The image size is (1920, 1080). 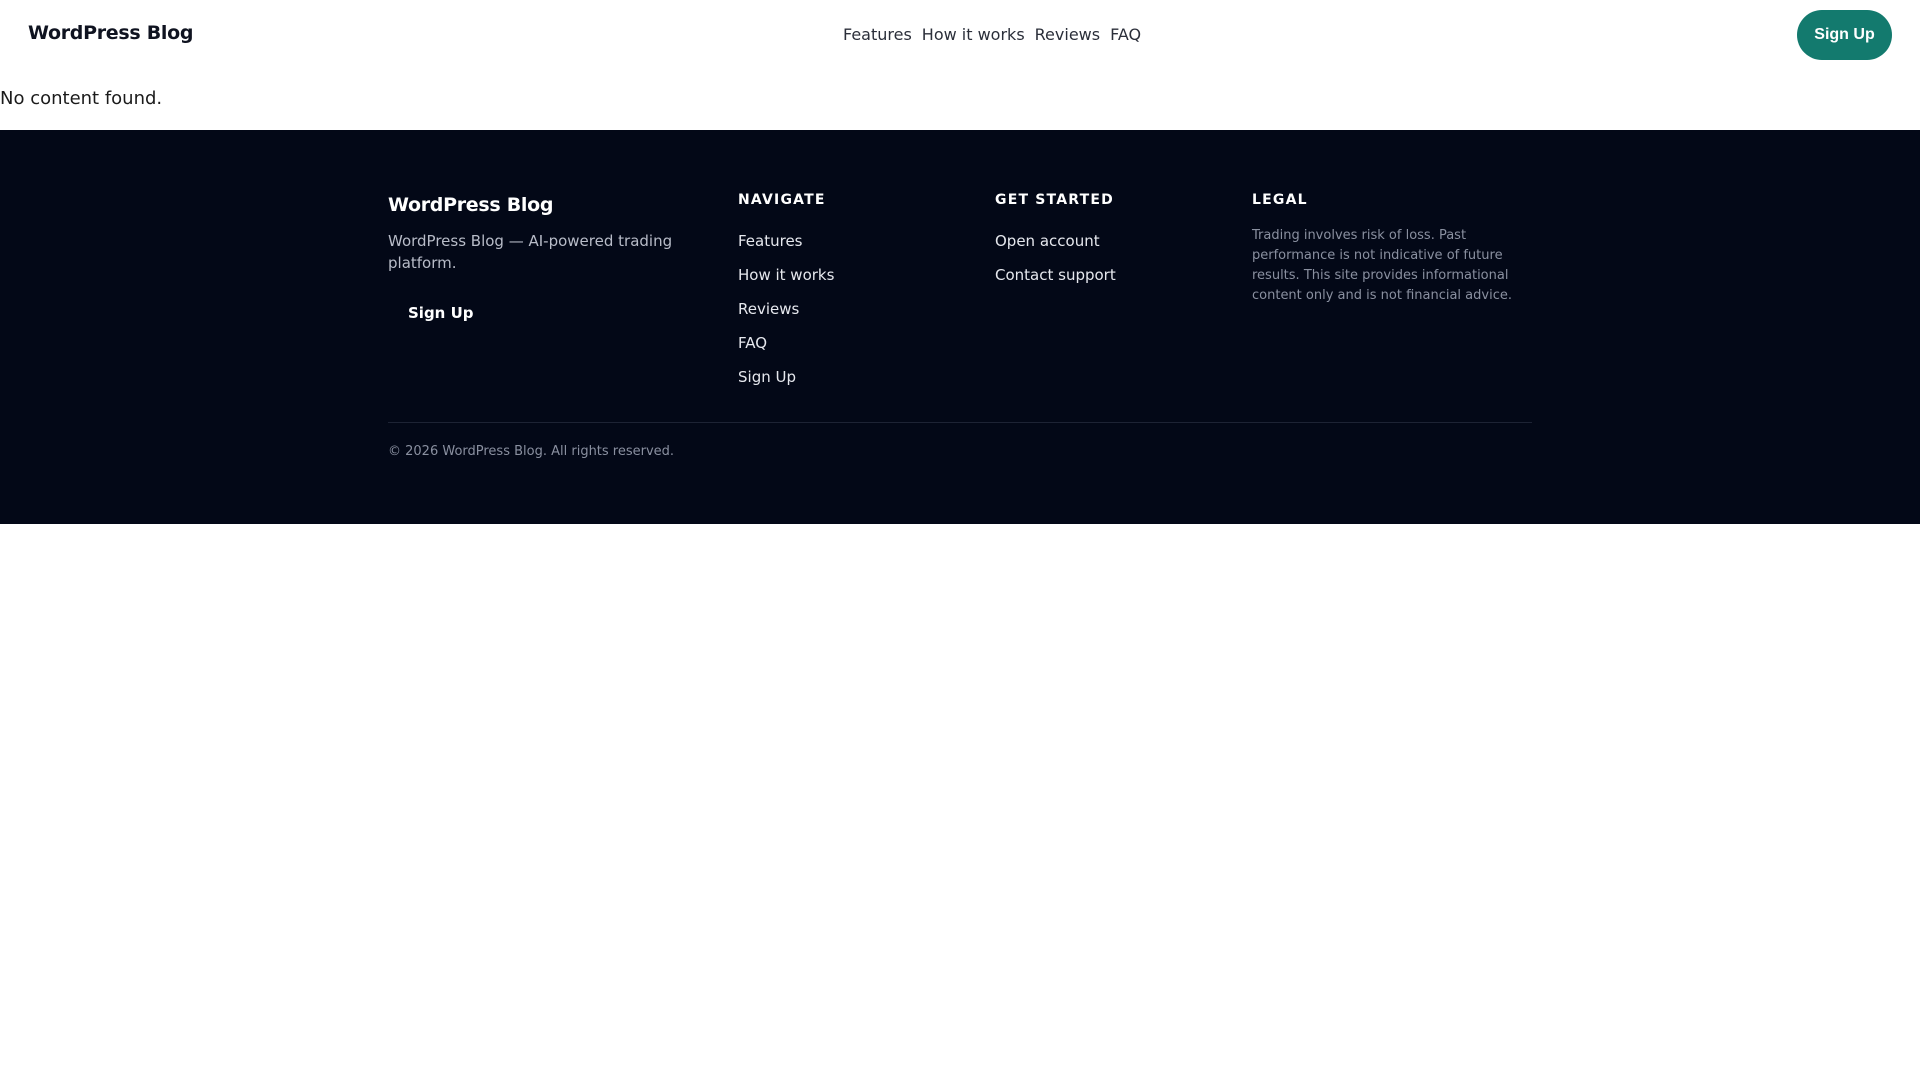 I want to click on brand-logo-link: WordPress Blog, so click(x=110, y=33).